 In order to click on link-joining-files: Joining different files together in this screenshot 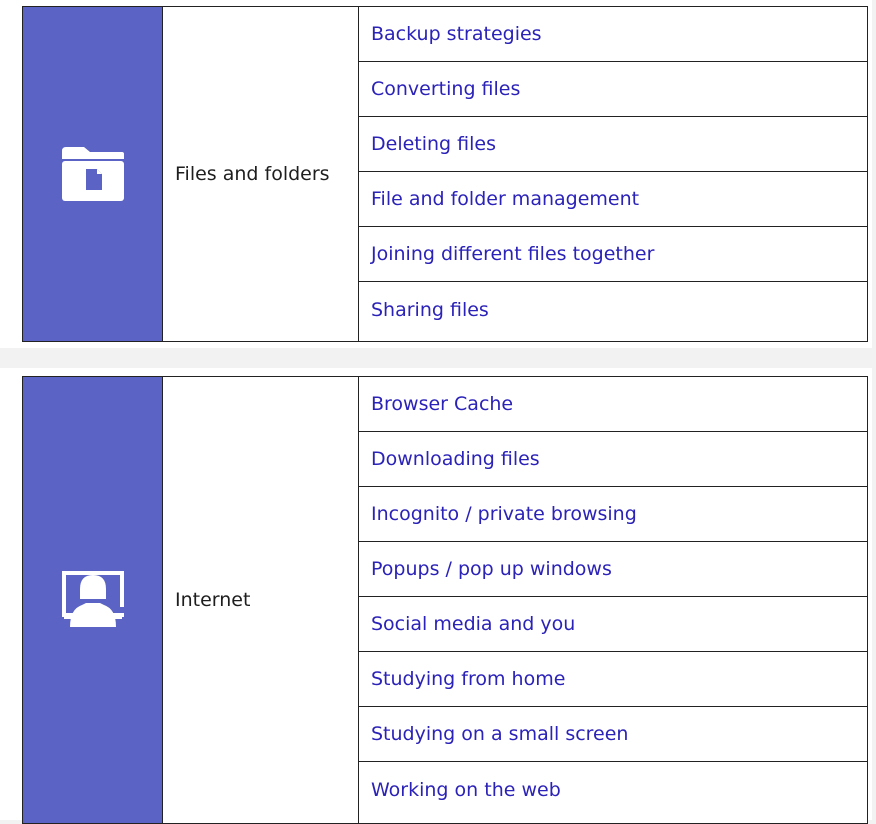, I will do `click(512, 254)`.